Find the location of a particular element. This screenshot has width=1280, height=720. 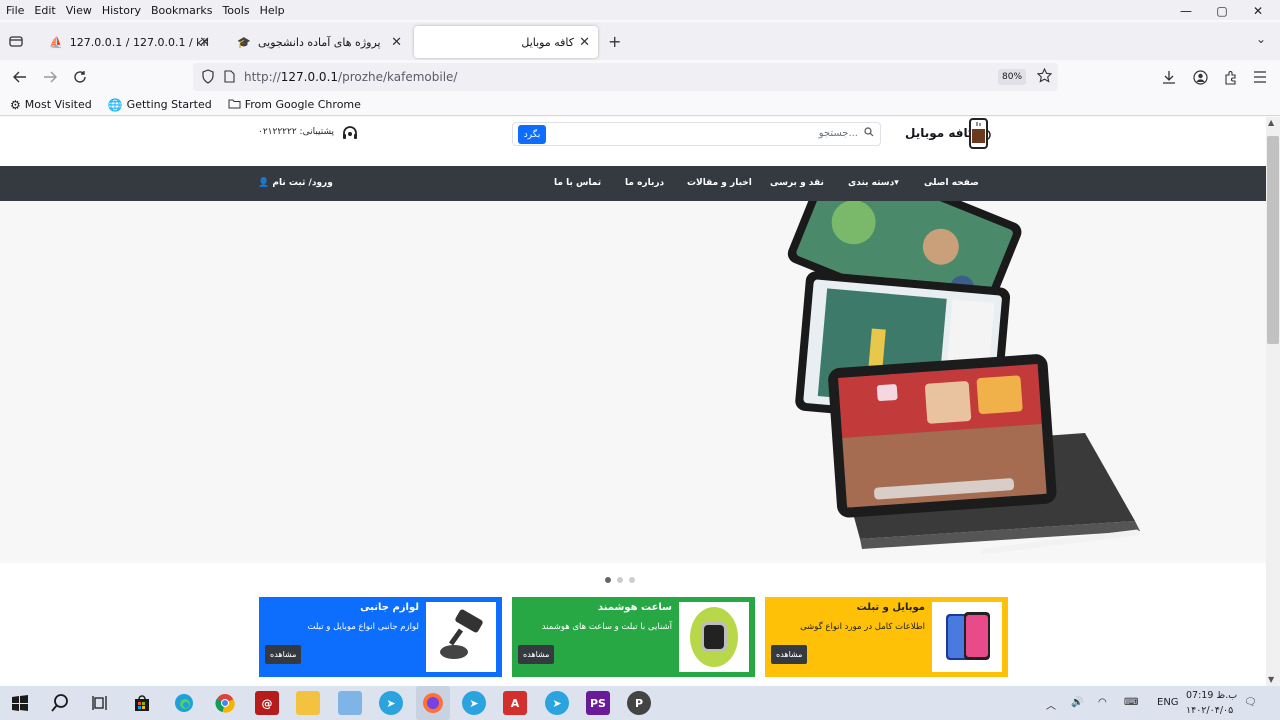

url-prefix: http:// is located at coordinates (262, 77).